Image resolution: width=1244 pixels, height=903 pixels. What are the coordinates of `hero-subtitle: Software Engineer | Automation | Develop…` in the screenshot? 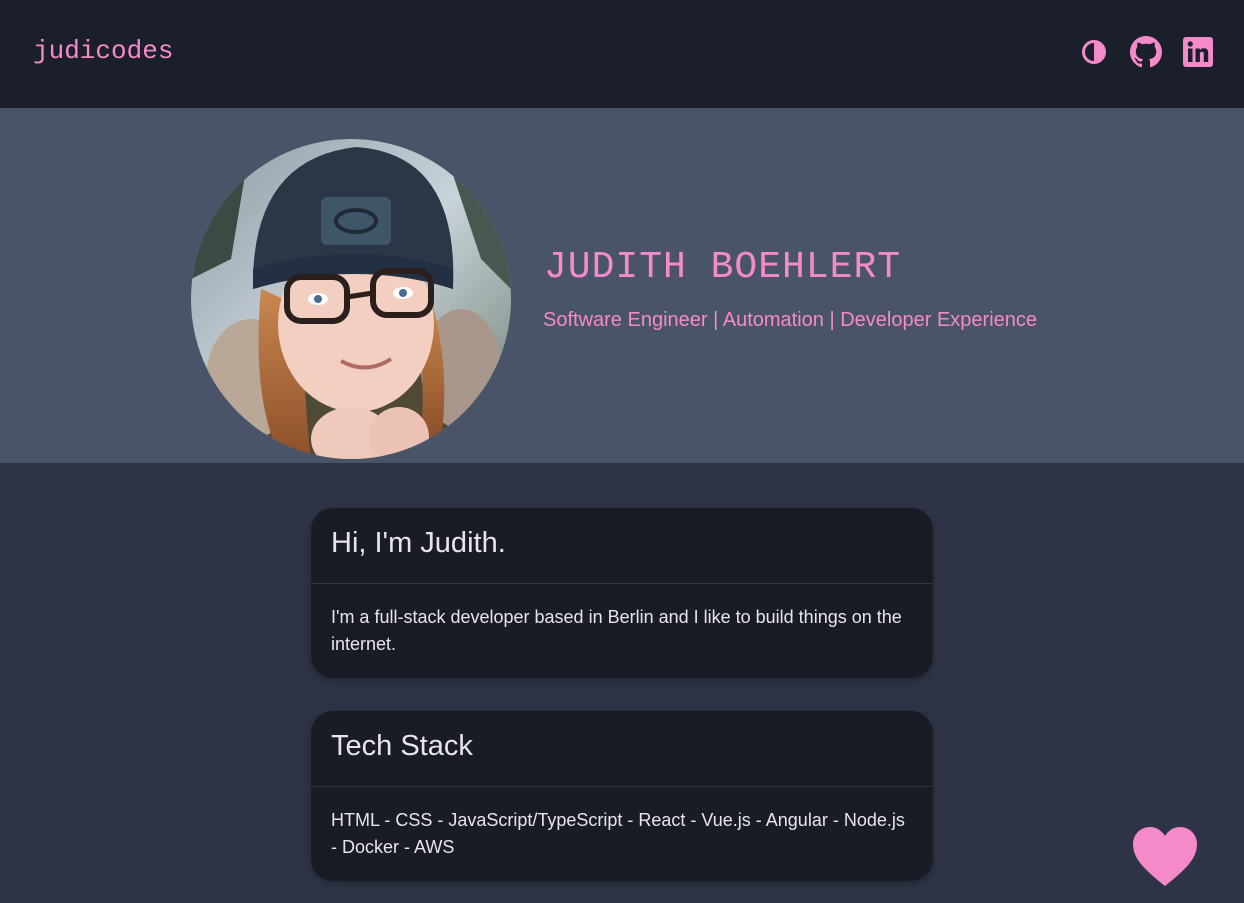 It's located at (790, 320).